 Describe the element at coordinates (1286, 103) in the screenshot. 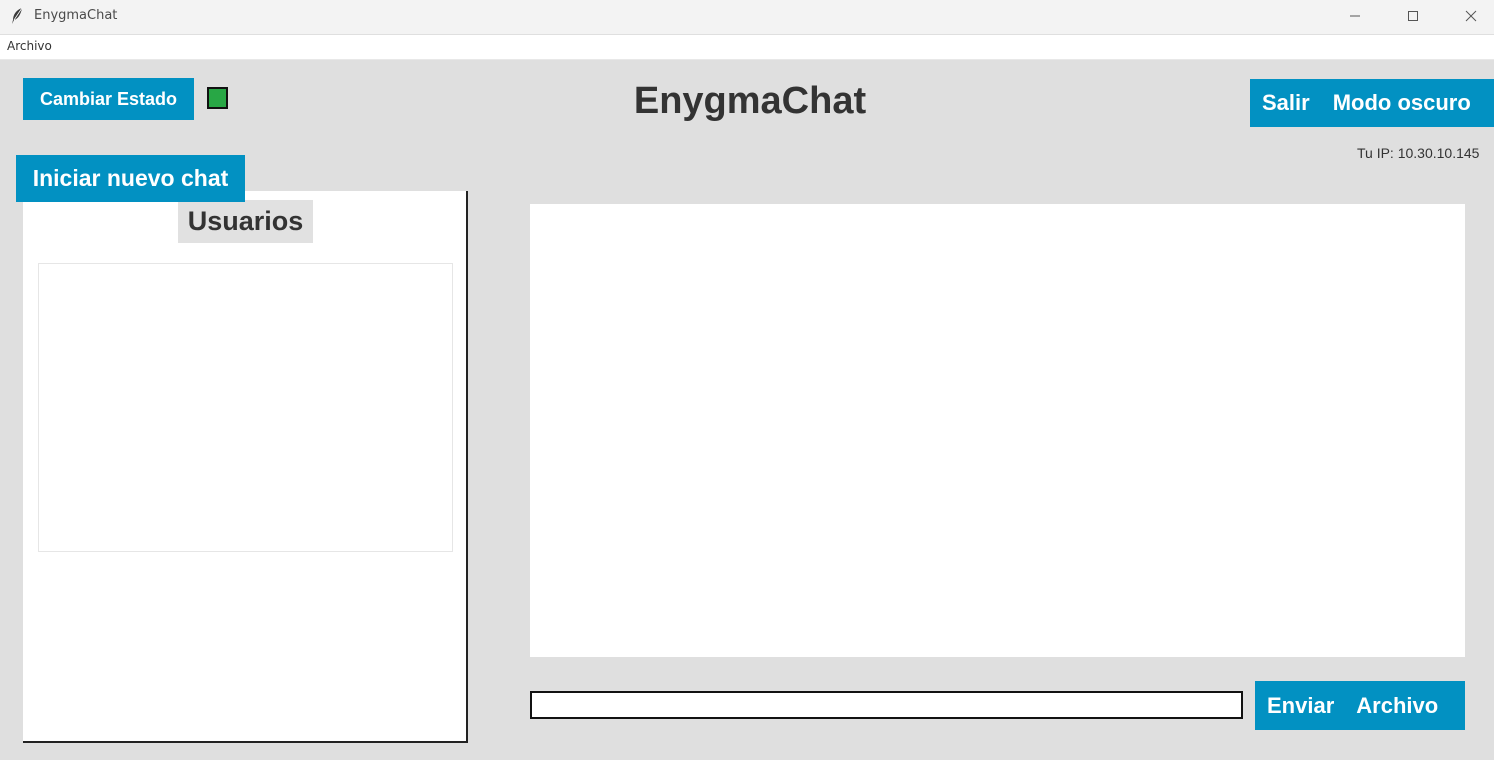

I see `exit-button: Salir` at that location.